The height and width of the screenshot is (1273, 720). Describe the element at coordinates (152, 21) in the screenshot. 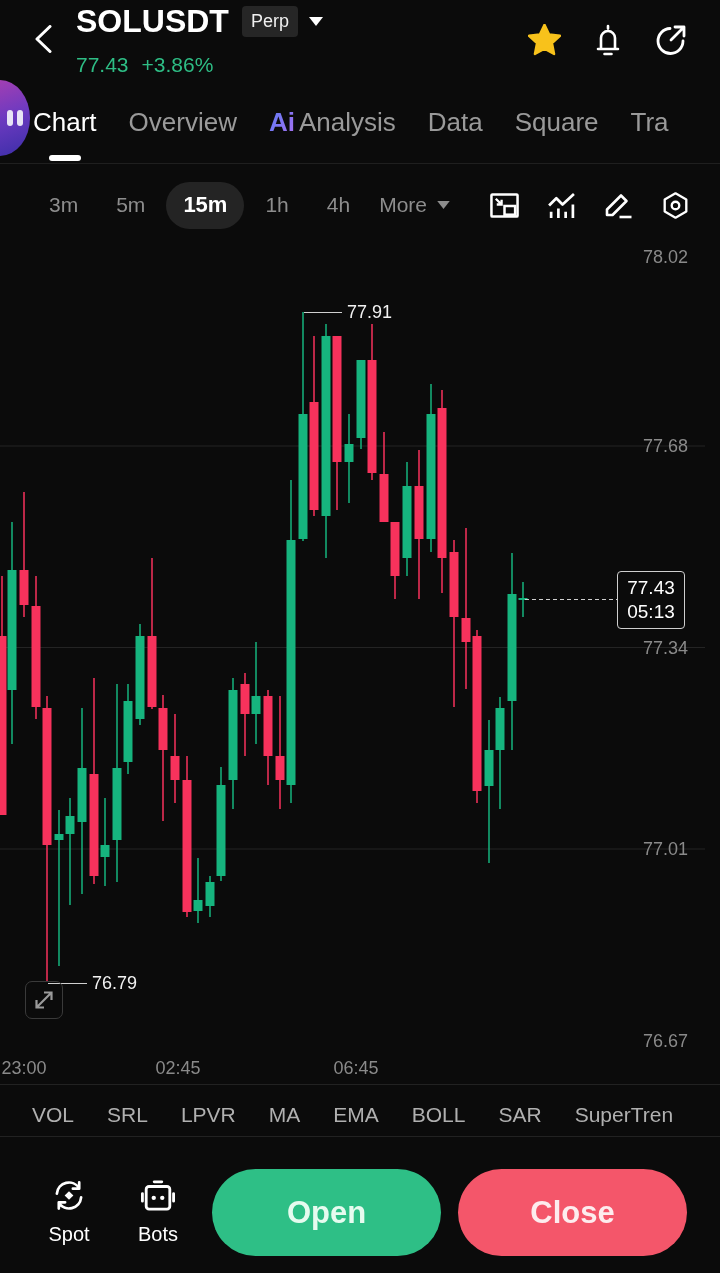

I see `symbol-title: SOLUSDT` at that location.